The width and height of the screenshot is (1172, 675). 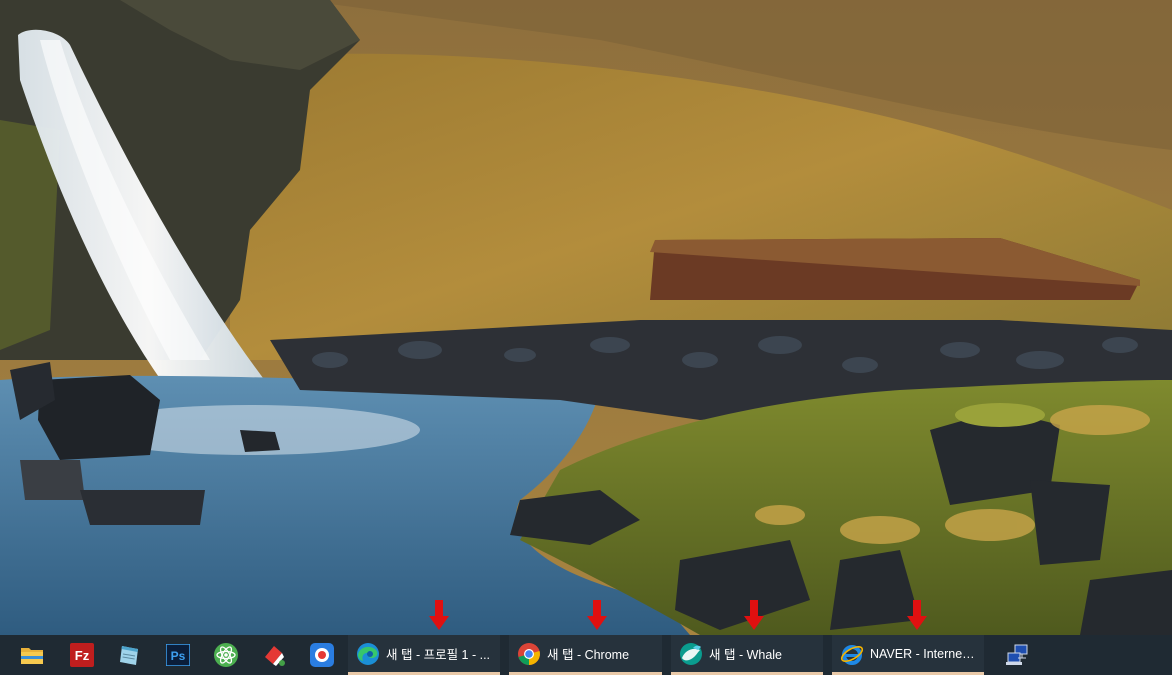 I want to click on notepad-icon, so click(x=129, y=655).